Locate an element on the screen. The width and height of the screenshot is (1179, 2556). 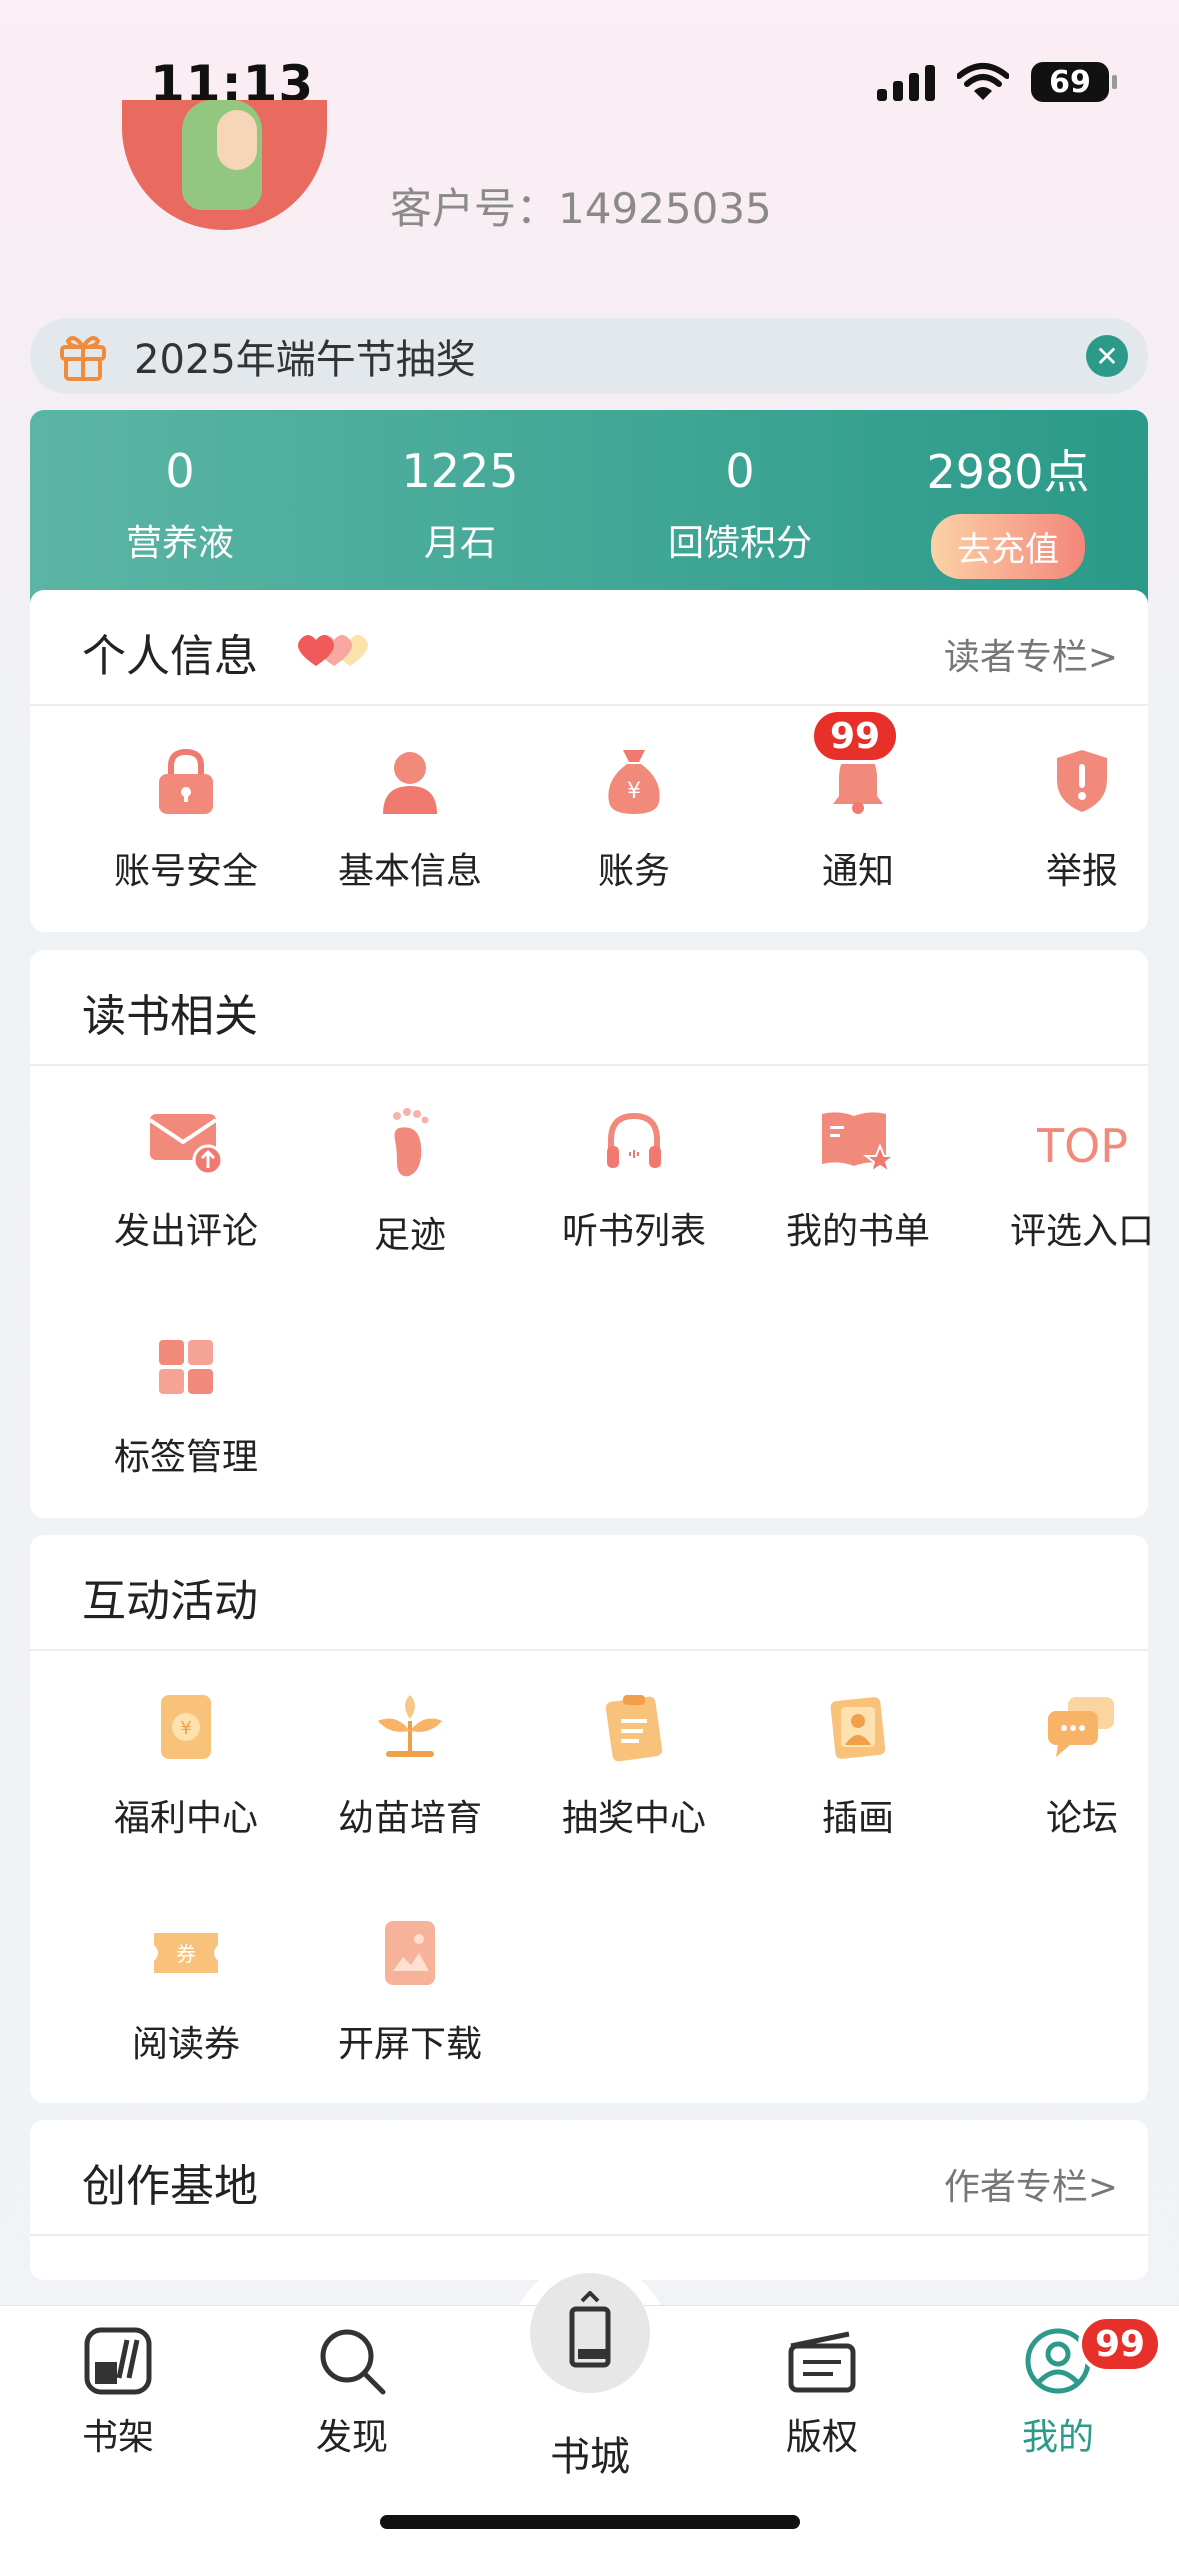
section-title: 读书相关 is located at coordinates (170, 1016).